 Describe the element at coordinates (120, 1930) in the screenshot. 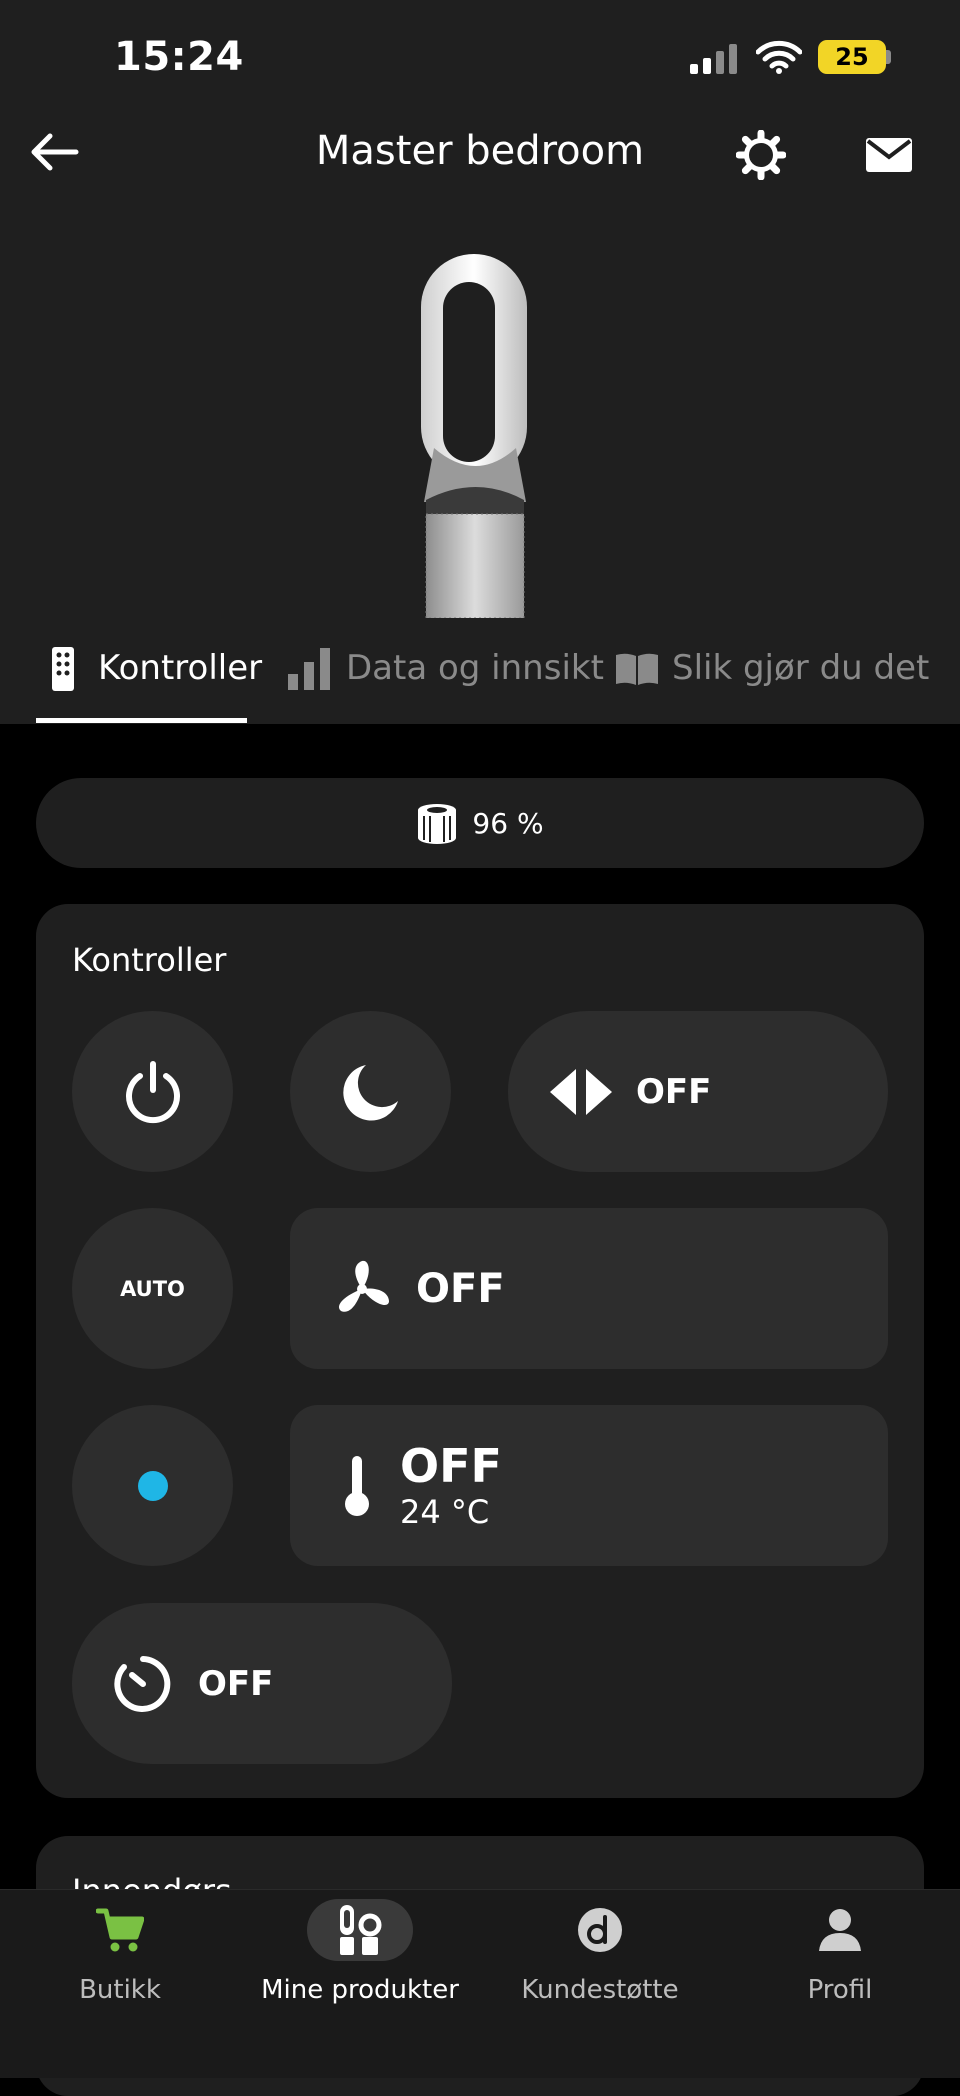

I see `cart-icon` at that location.